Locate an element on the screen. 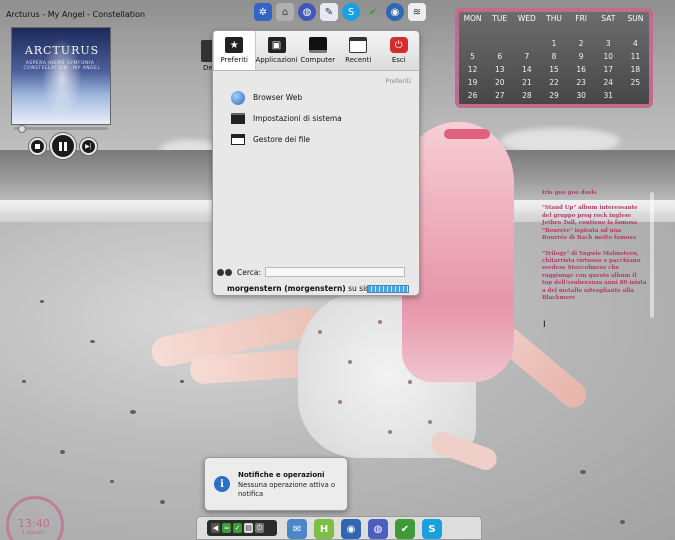 This screenshot has width=675, height=540. calendar-day: 18 is located at coordinates (635, 70).